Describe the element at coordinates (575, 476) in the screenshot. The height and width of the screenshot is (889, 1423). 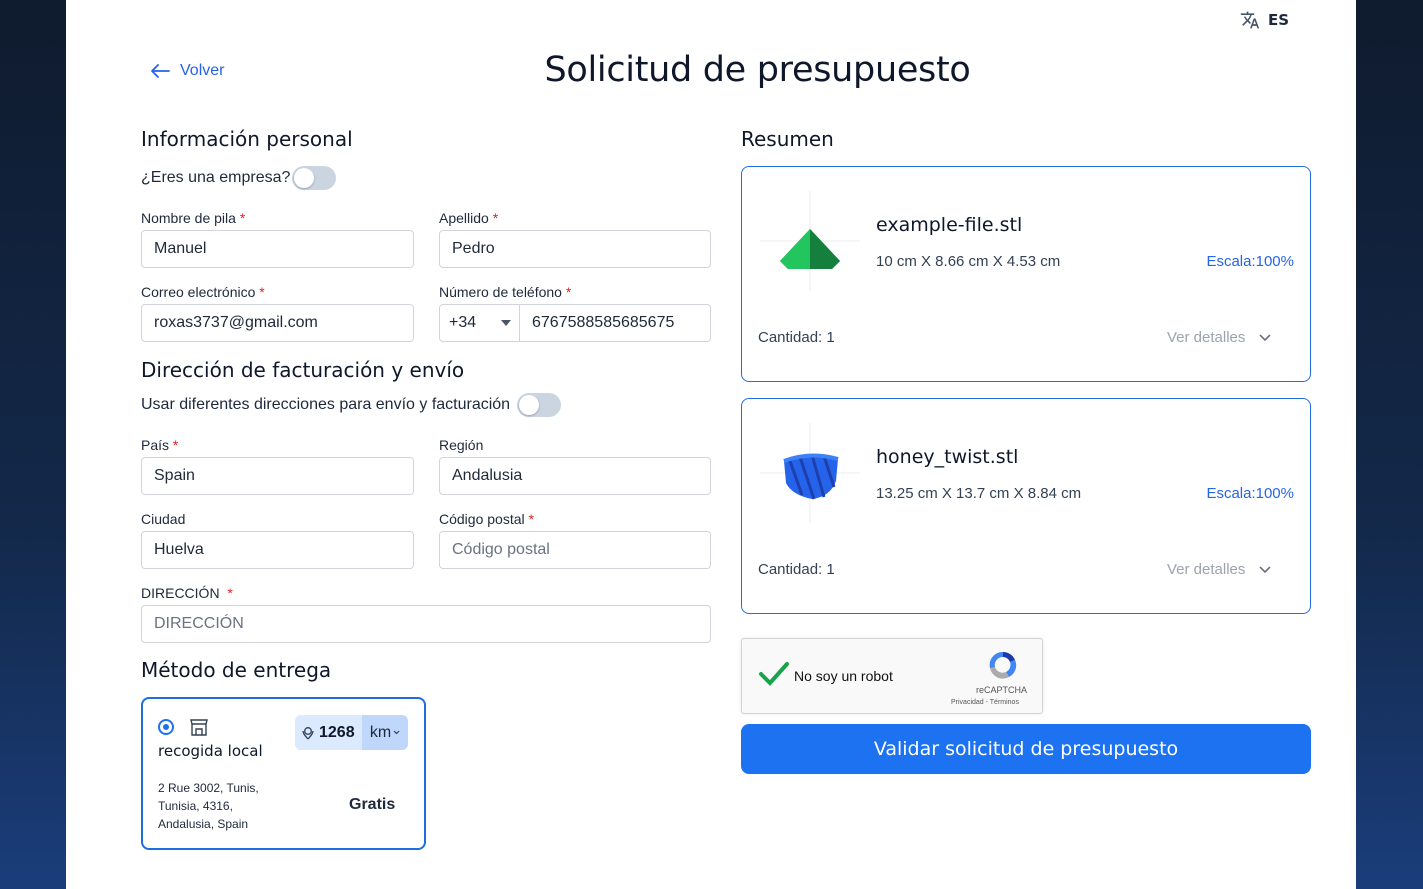
I see `region-field: Andalusia` at that location.